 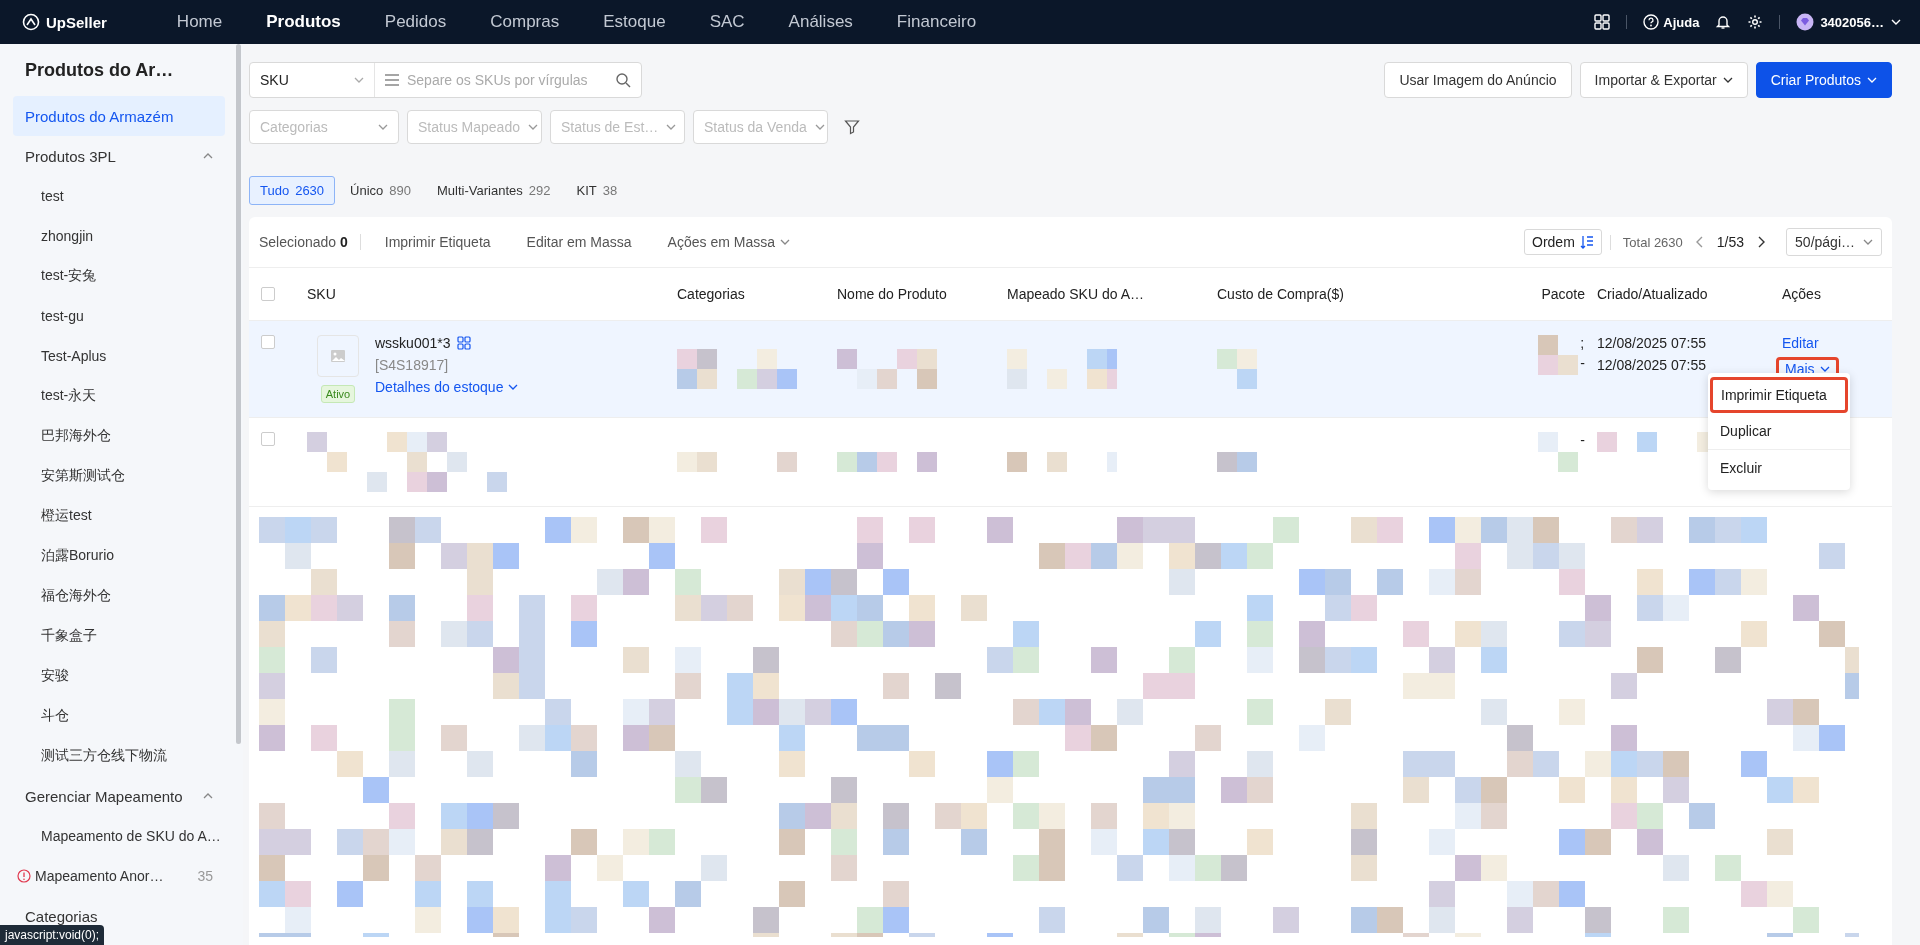 I want to click on import-export-button: Importar & Exportar, so click(x=1663, y=80).